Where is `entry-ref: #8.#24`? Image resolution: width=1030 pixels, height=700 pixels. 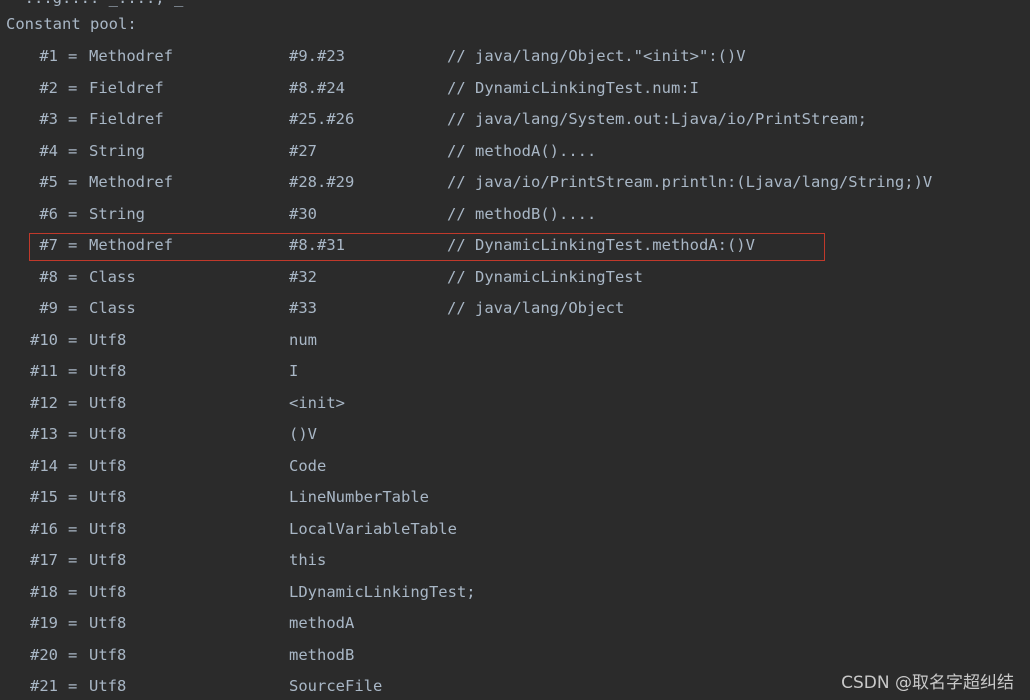
entry-ref: #8.#24 is located at coordinates (317, 87).